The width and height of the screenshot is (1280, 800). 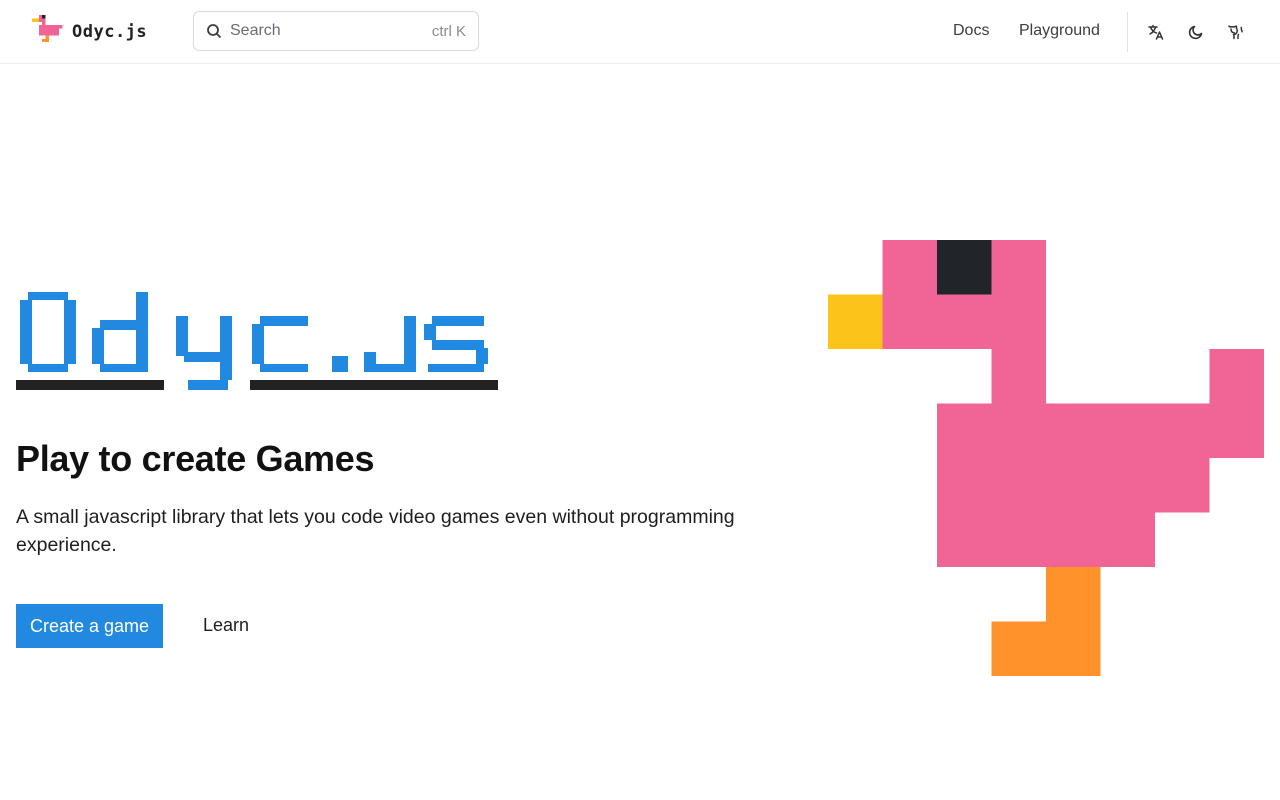 What do you see at coordinates (89, 626) in the screenshot?
I see `create-game-button: Create a game` at bounding box center [89, 626].